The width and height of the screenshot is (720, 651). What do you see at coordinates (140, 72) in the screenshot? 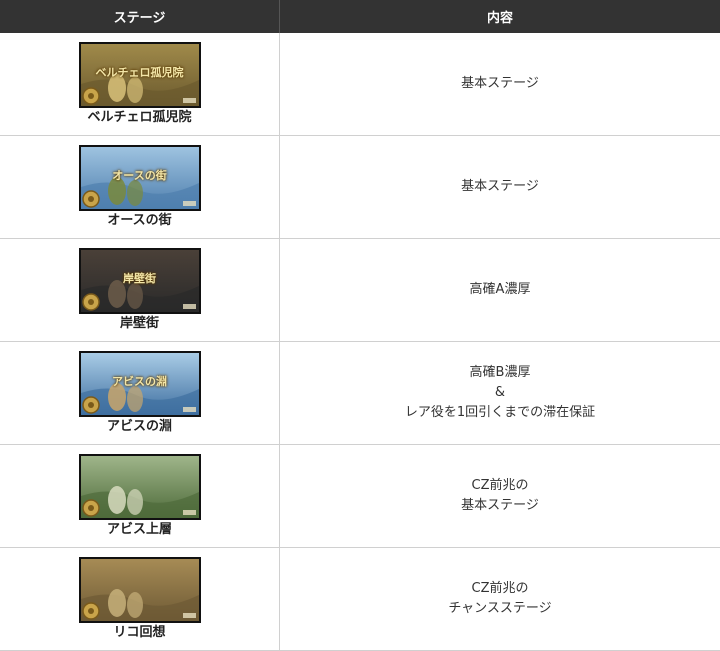
I see `thumbnail-title-text: ベルチェロ孤児院` at bounding box center [140, 72].